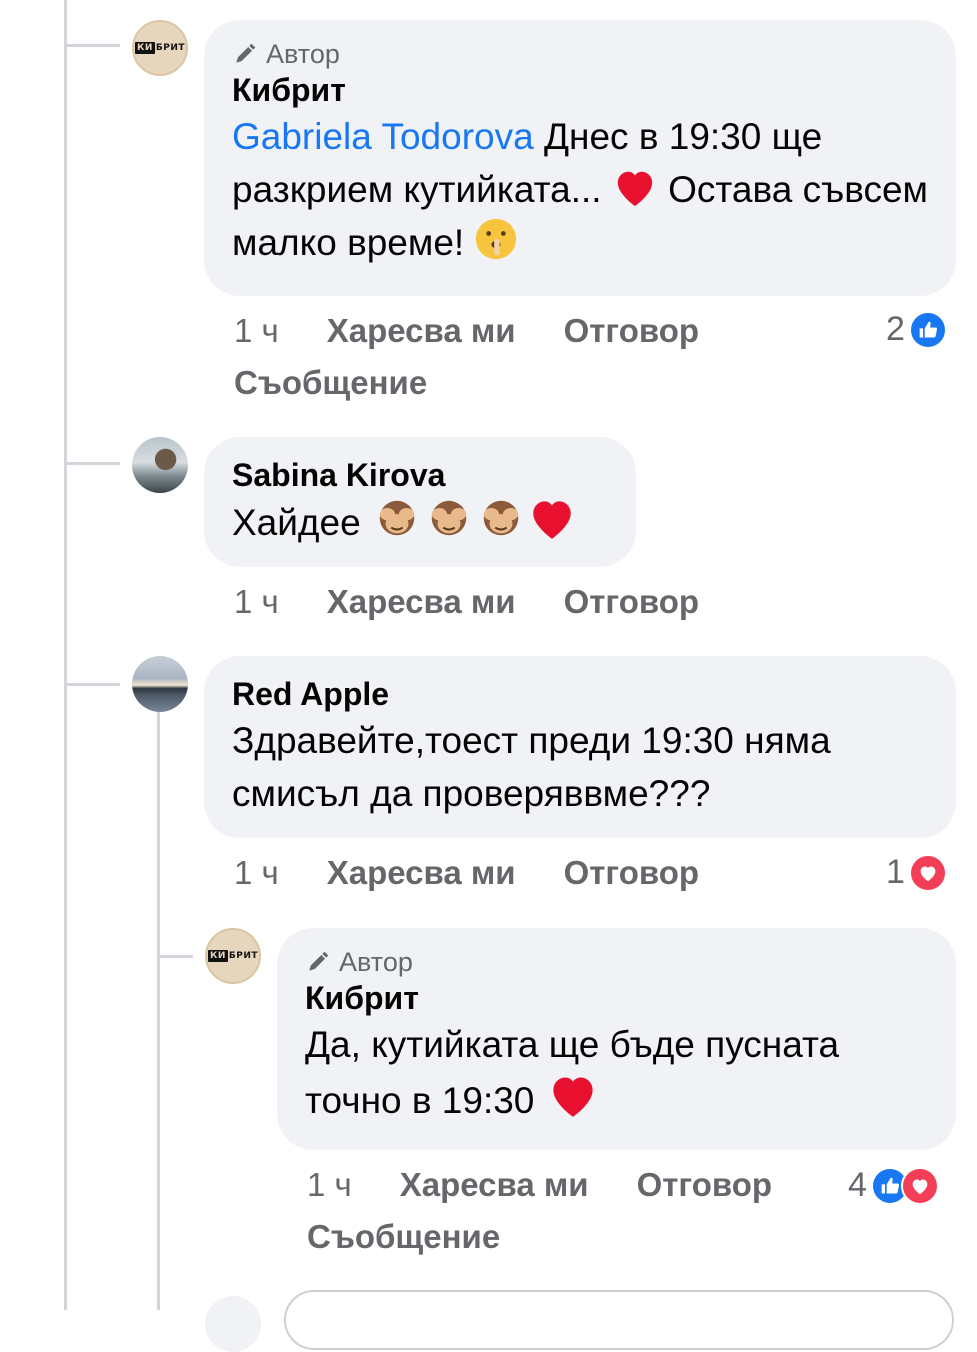  I want to click on comment-bubble: Sabina Kirova Хайдее, so click(420, 502).